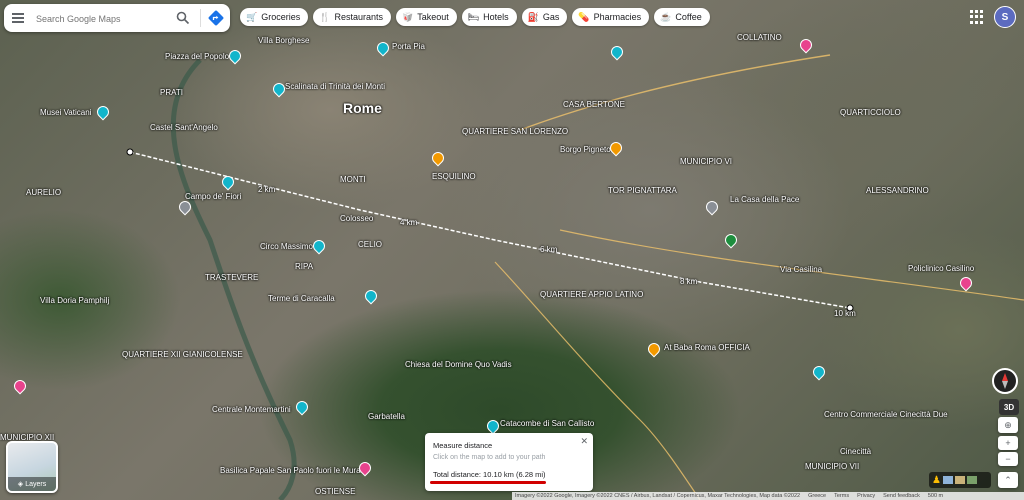 This screenshot has width=1024, height=500. What do you see at coordinates (935, 496) in the screenshot?
I see `scale-label: 500 m` at bounding box center [935, 496].